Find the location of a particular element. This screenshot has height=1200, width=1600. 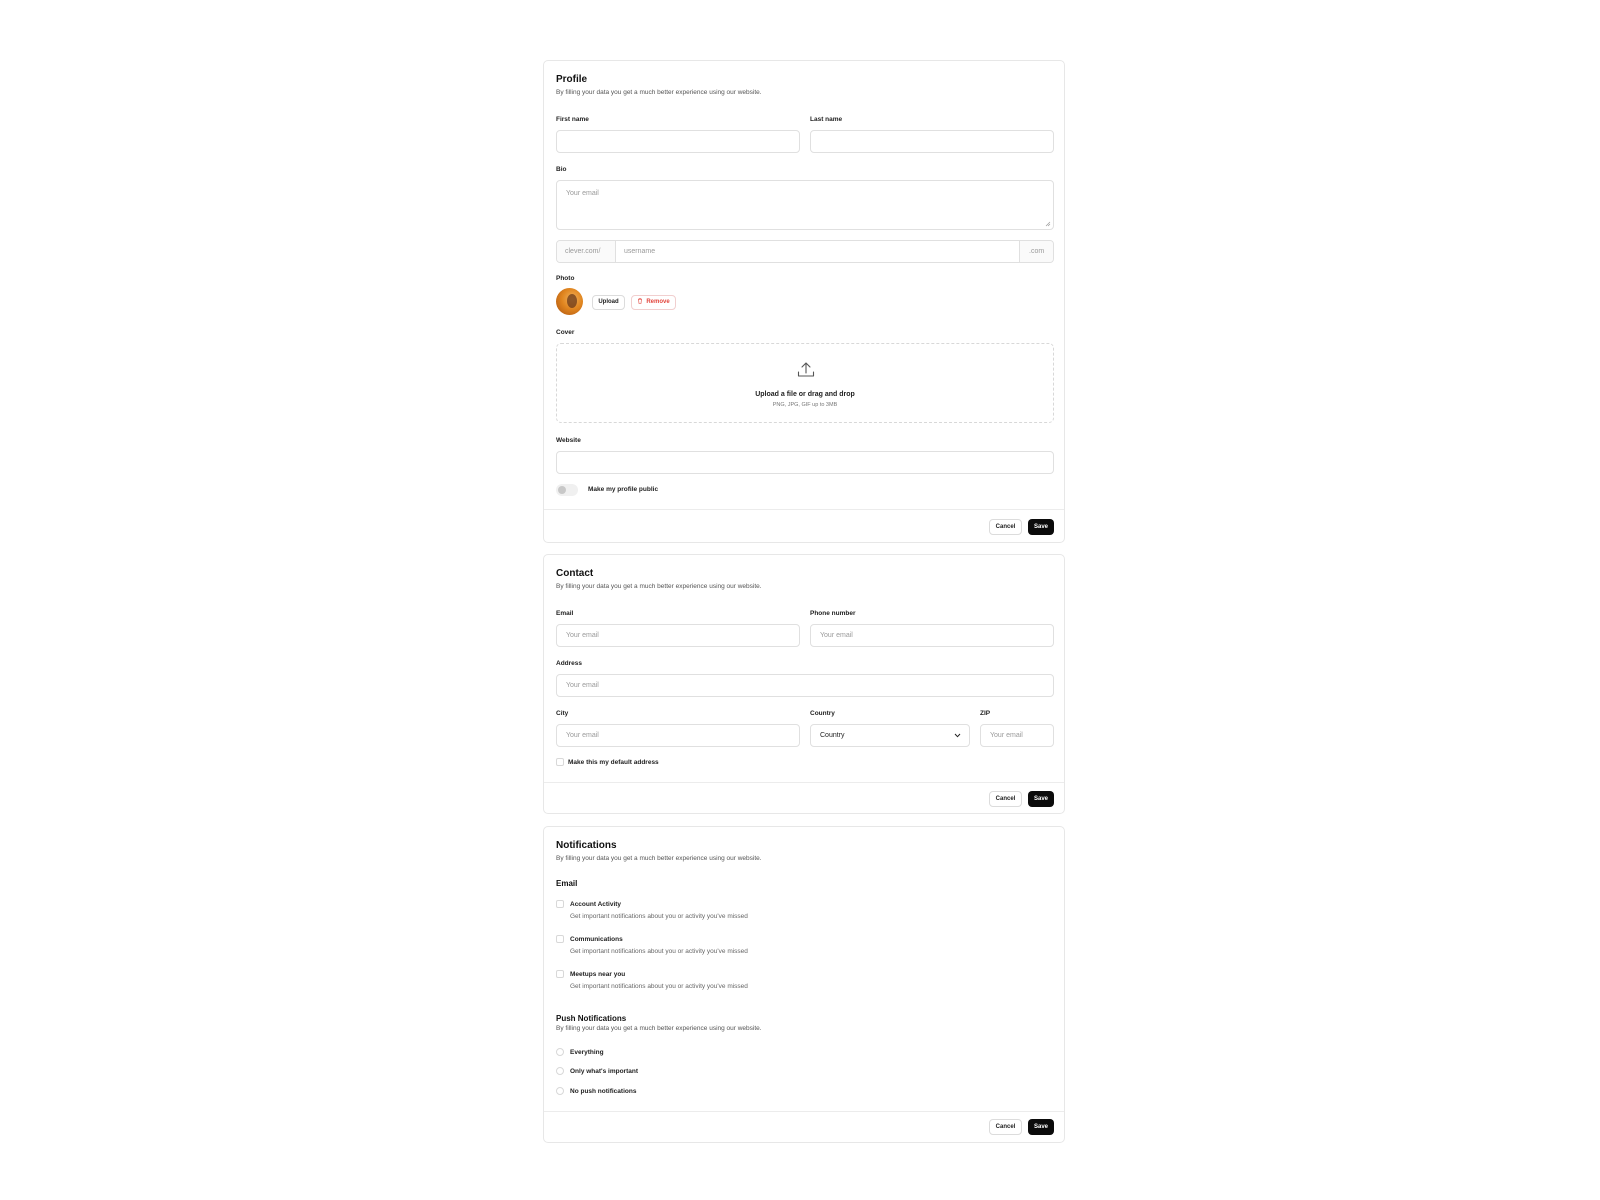

upload-photo-button: Upload is located at coordinates (608, 302).